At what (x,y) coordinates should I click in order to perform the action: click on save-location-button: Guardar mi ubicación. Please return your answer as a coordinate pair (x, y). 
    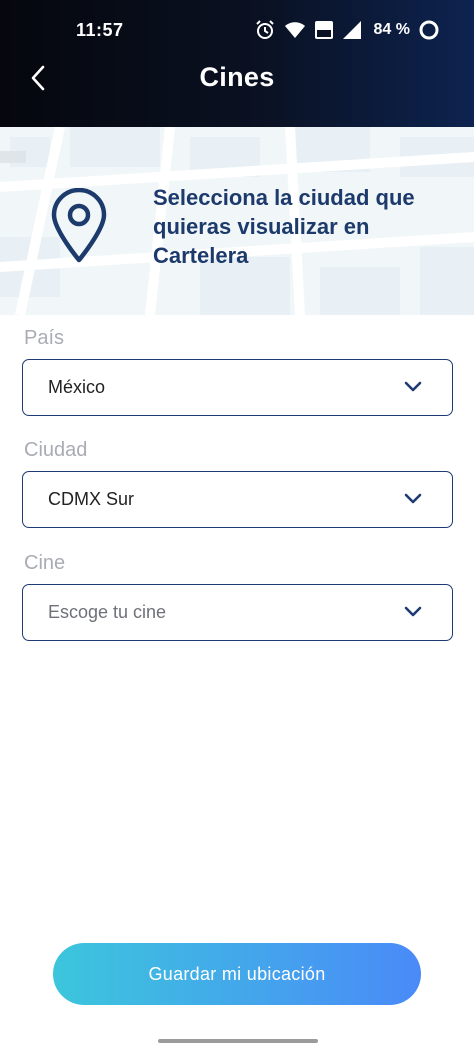
    Looking at the image, I should click on (237, 974).